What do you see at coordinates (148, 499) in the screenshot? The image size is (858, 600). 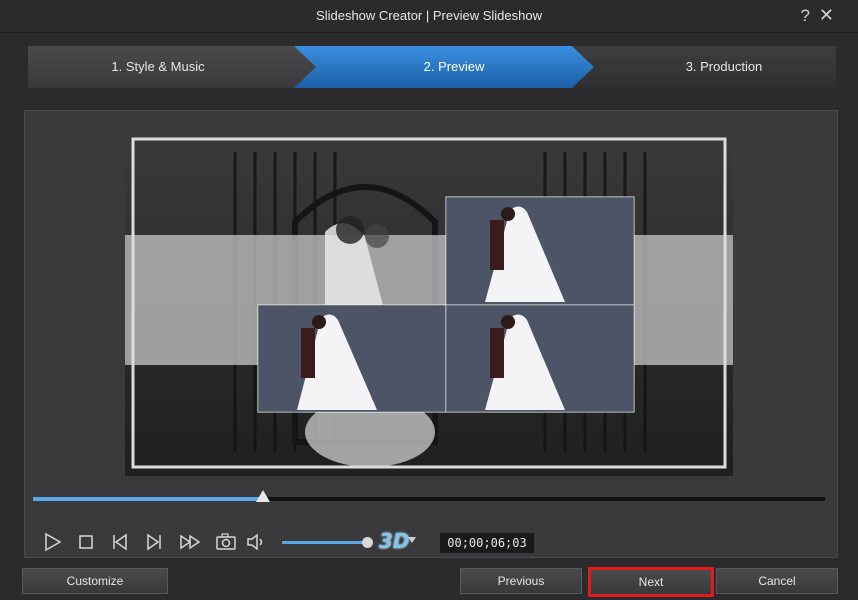 I see `timeline-progress` at bounding box center [148, 499].